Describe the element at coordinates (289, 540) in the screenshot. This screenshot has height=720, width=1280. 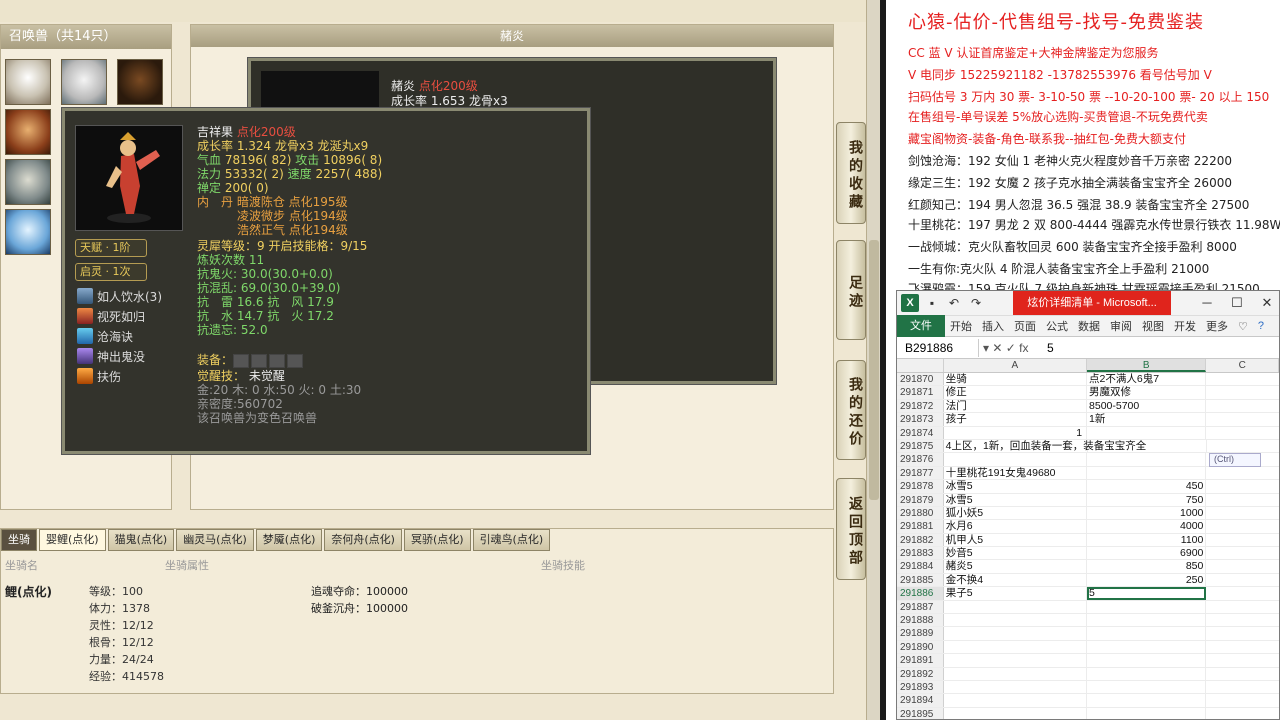
I see `tab-mount-4: 梦魇(点化)` at that location.